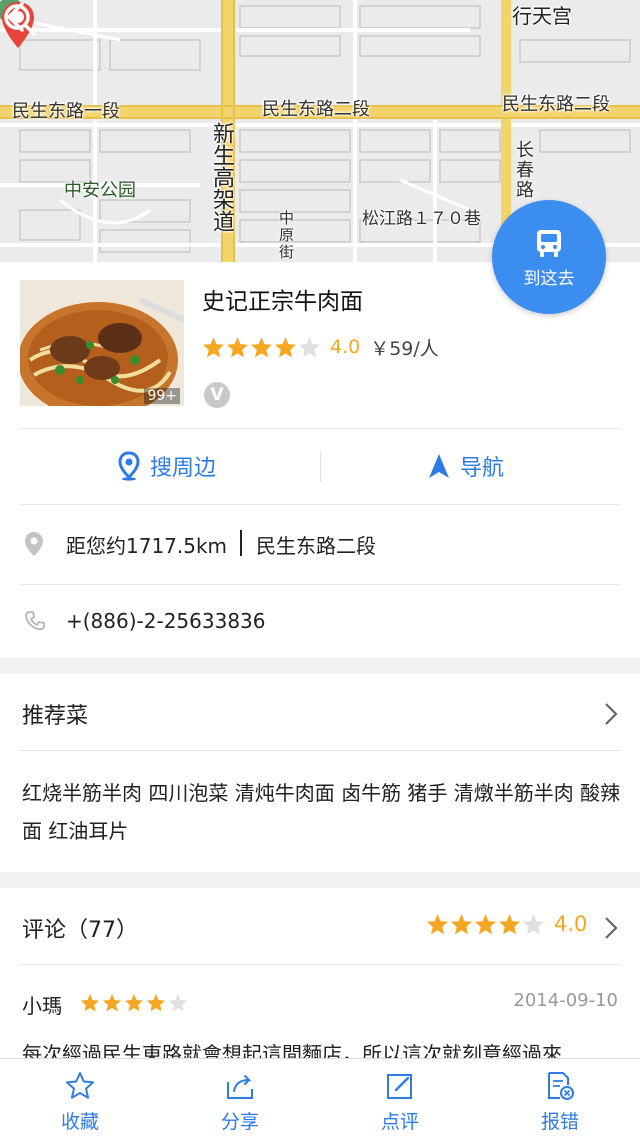 The width and height of the screenshot is (640, 1139). What do you see at coordinates (404, 348) in the screenshot?
I see `price-per-person: ￥59/人` at bounding box center [404, 348].